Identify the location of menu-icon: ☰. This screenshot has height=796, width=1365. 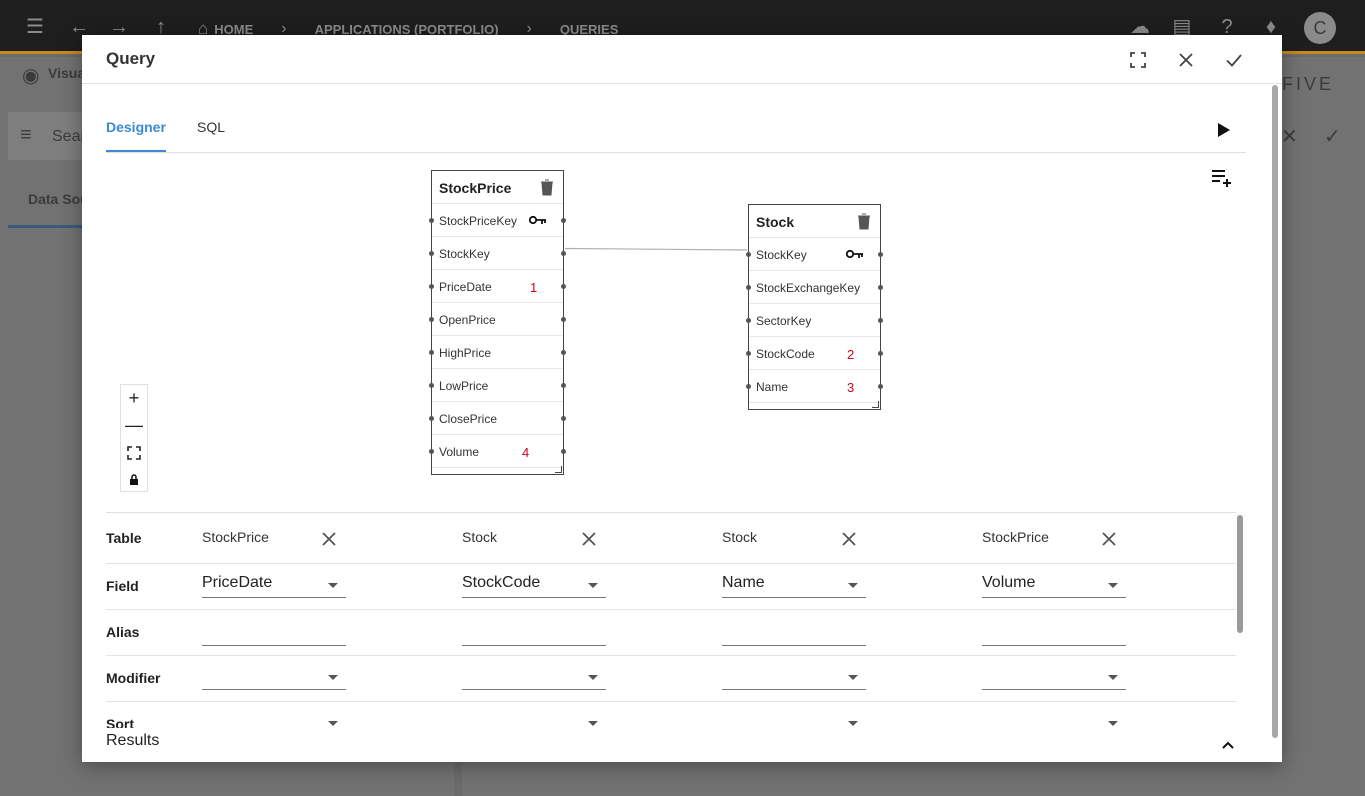
(35, 27).